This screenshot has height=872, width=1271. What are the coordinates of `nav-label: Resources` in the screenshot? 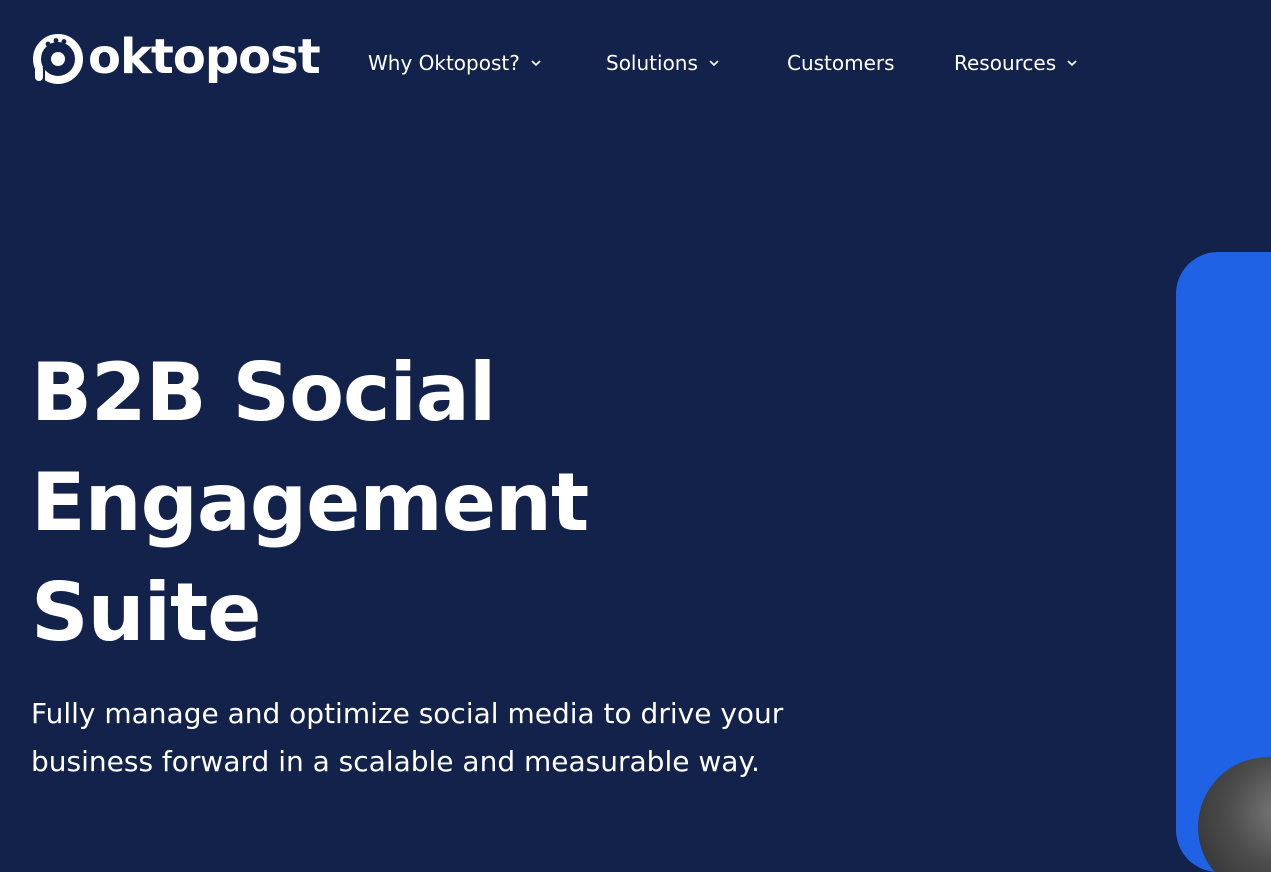 It's located at (1005, 63).